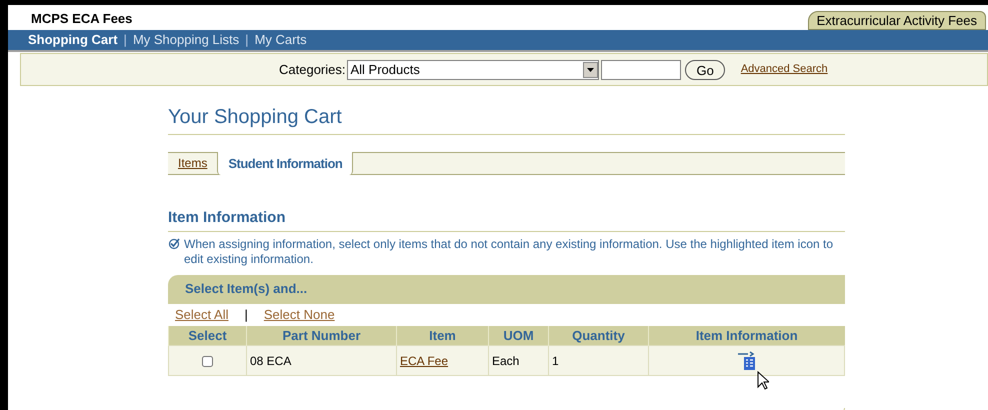 The height and width of the screenshot is (410, 988). I want to click on category-dropdown: All Products, so click(473, 70).